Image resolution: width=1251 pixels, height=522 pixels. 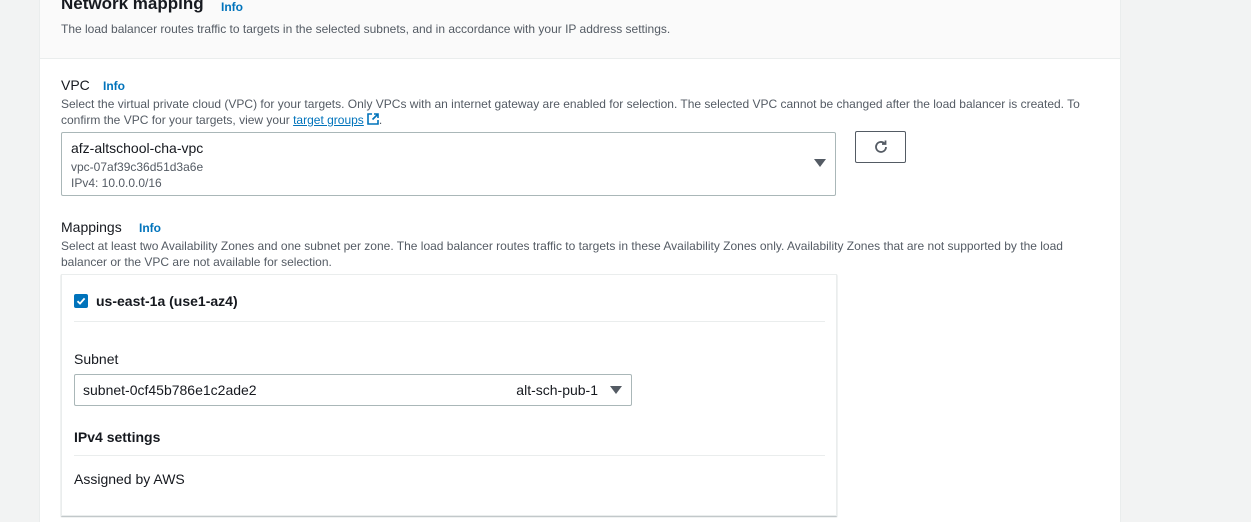 What do you see at coordinates (137, 148) in the screenshot?
I see `vpc-name: afz-altschool-cha-vpc` at bounding box center [137, 148].